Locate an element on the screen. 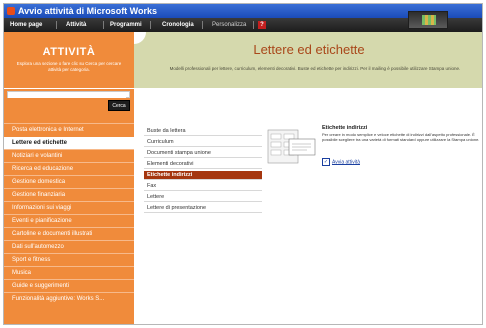  task-resume: Curriculum is located at coordinates (203, 142).